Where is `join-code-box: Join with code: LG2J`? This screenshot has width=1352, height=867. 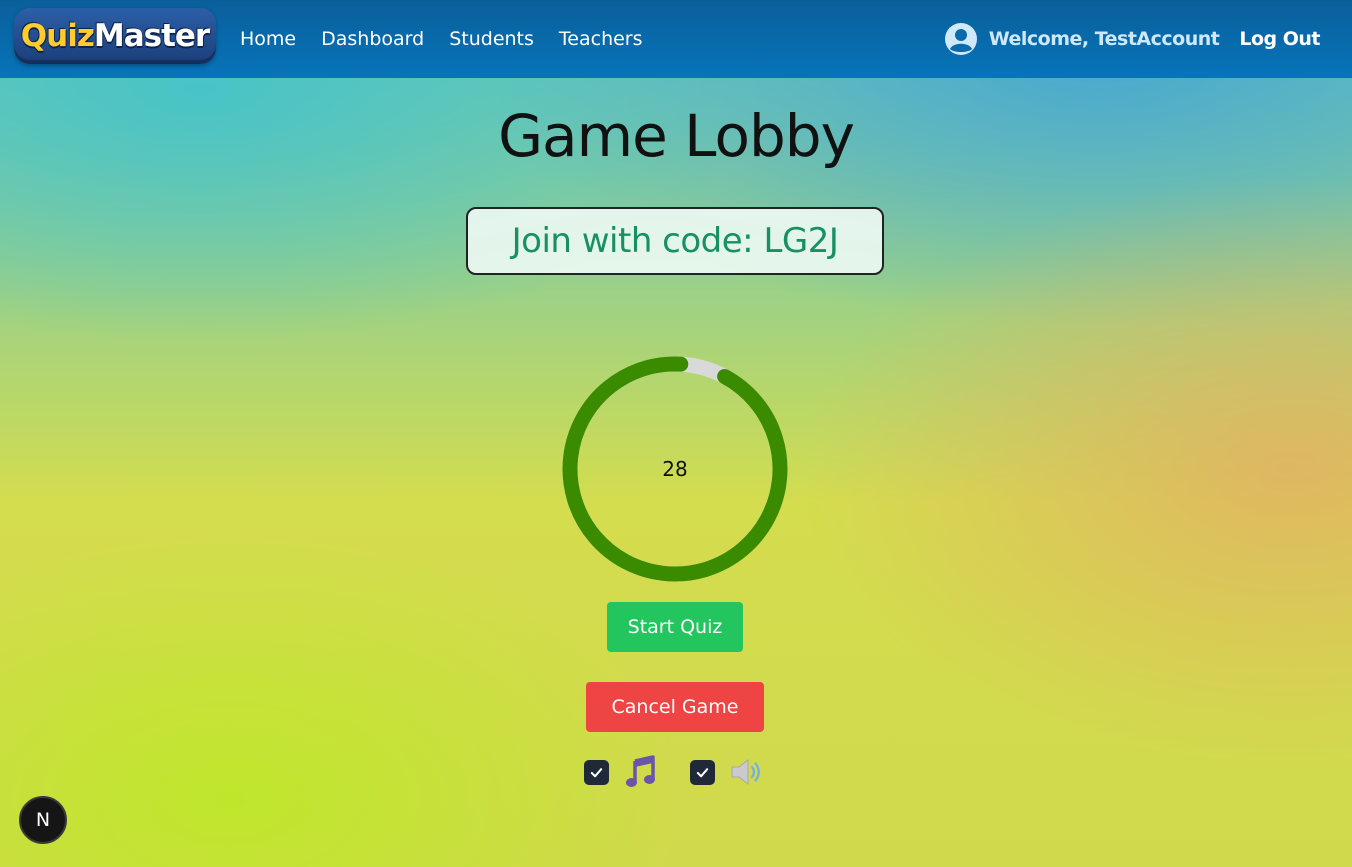
join-code-box: Join with code: LG2J is located at coordinates (675, 241).